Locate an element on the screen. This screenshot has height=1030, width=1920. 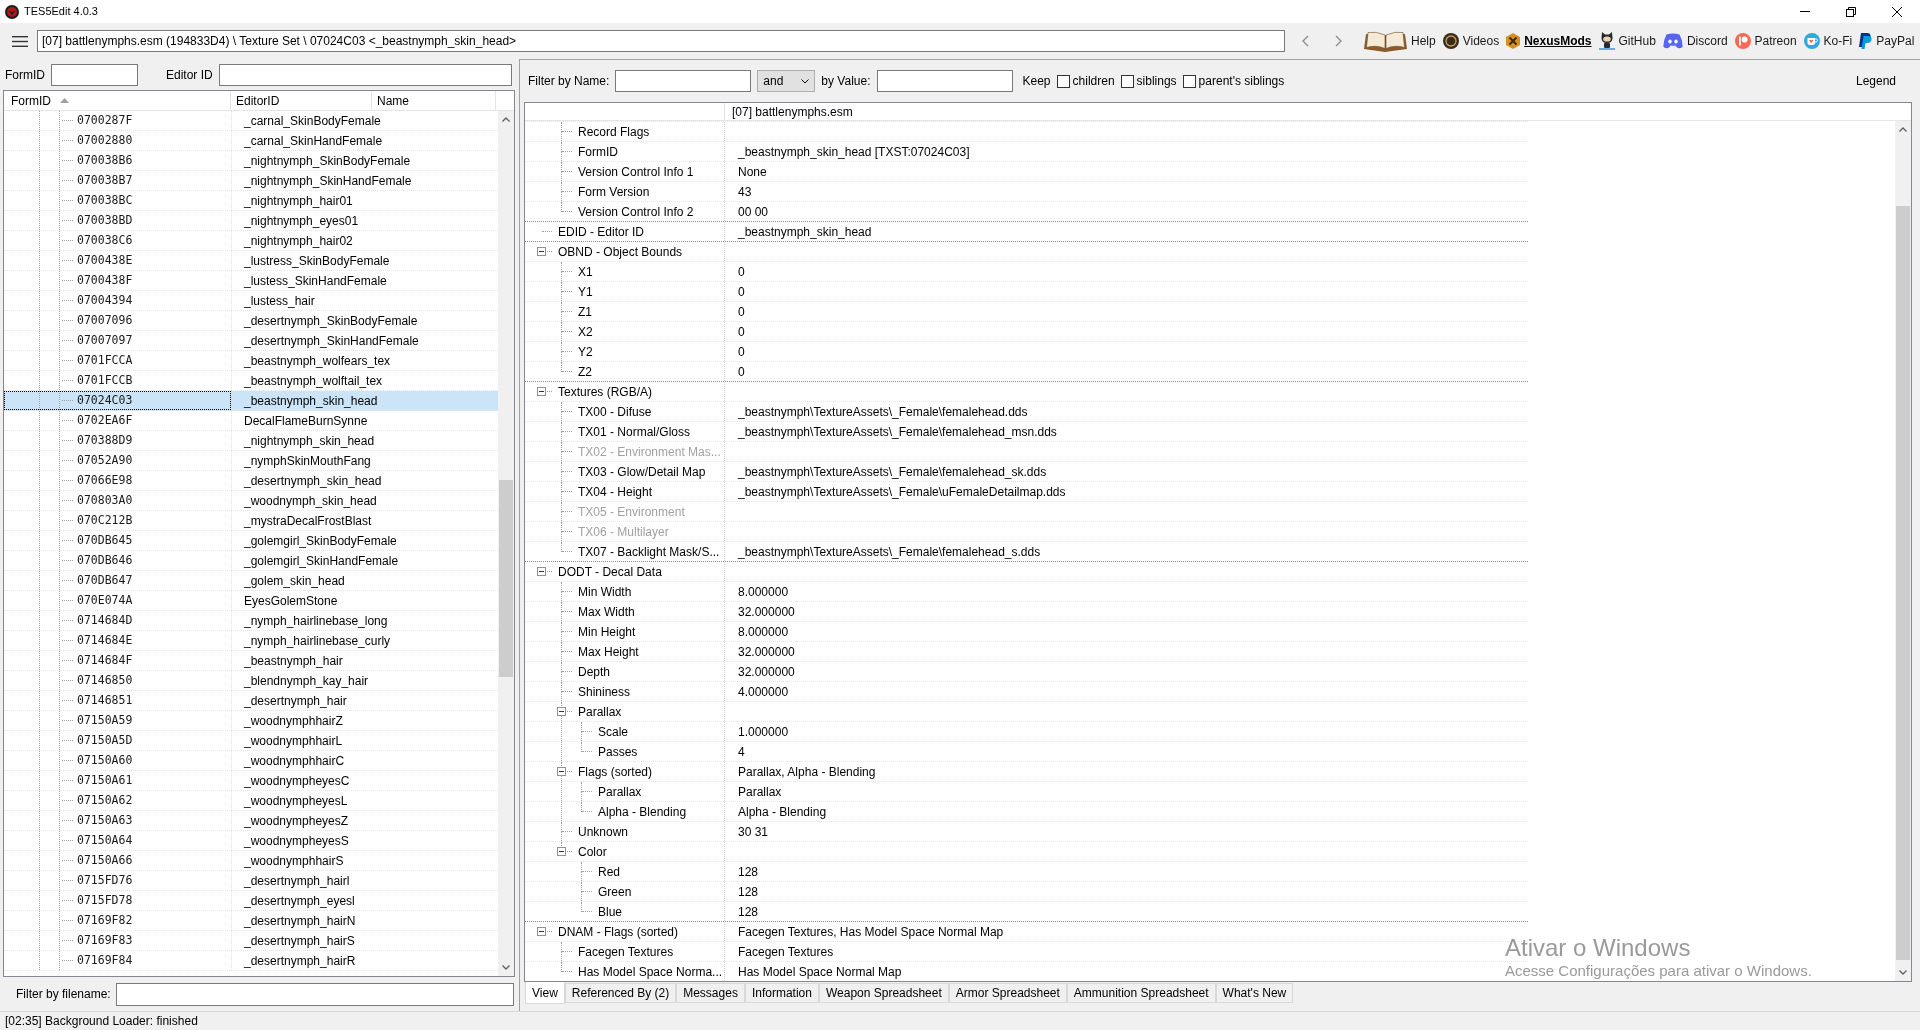
operator-dropdown: and is located at coordinates (786, 81).